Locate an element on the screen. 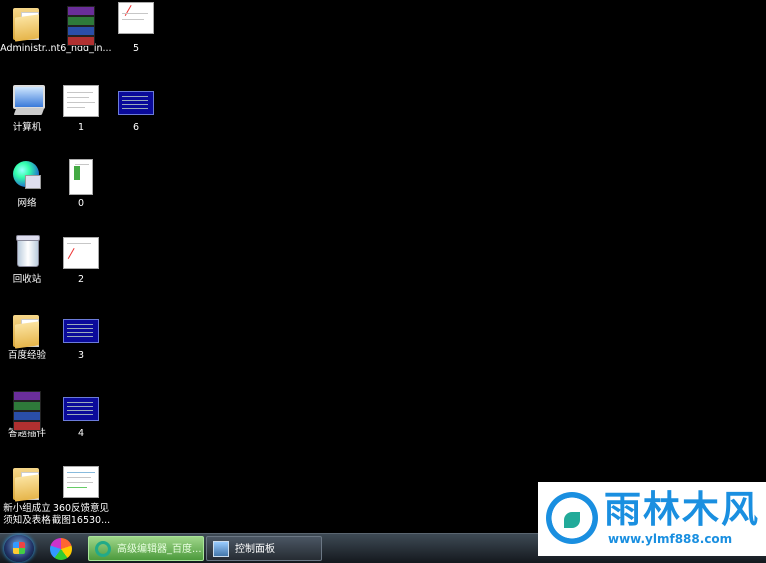  watermark-logo: 雨林木风 www.ylmf888.com is located at coordinates (652, 519).